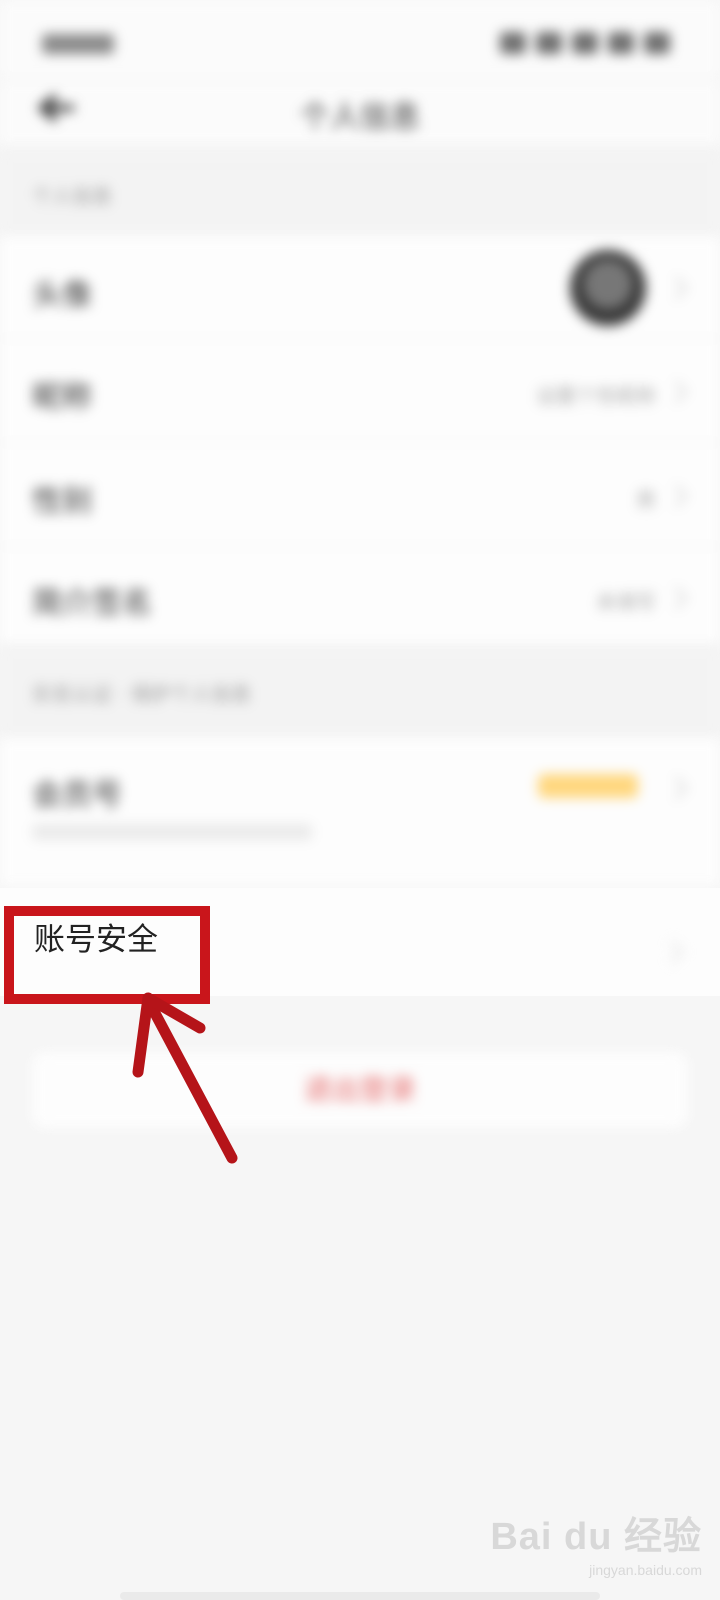  Describe the element at coordinates (78, 44) in the screenshot. I see `status-time` at that location.